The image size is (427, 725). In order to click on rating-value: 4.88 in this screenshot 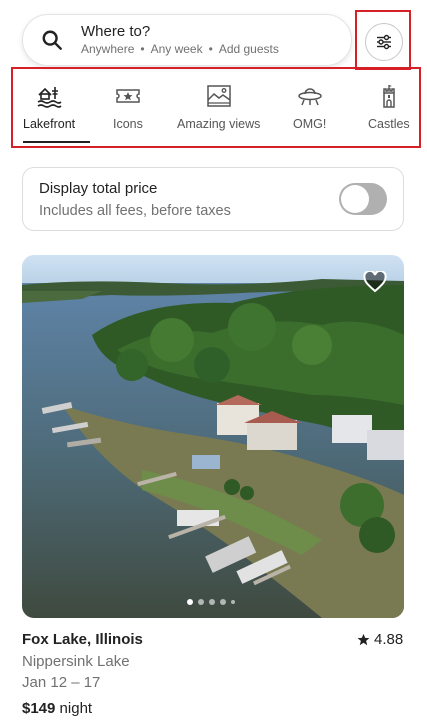, I will do `click(389, 639)`.